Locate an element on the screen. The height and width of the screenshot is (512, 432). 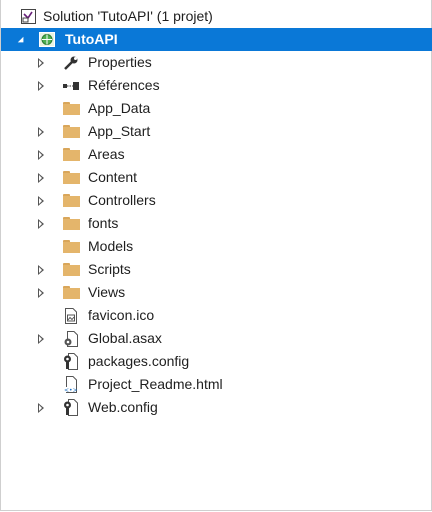
tree-item-label: App_Data is located at coordinates (119, 108).